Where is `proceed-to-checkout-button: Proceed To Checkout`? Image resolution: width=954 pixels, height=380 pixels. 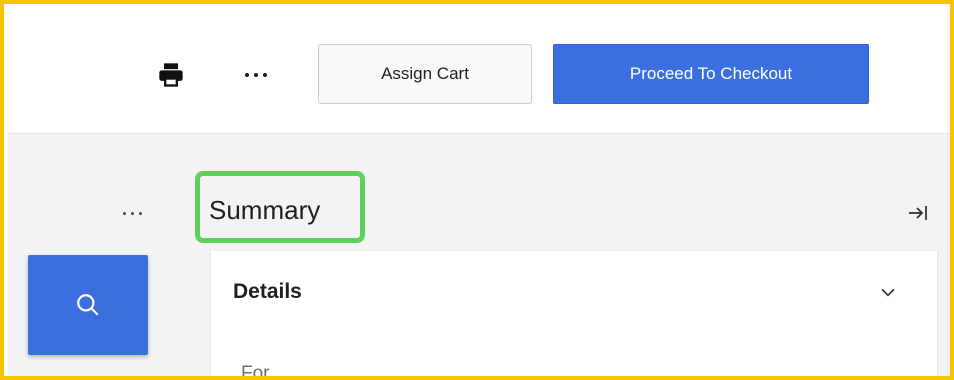 proceed-to-checkout-button: Proceed To Checkout is located at coordinates (711, 74).